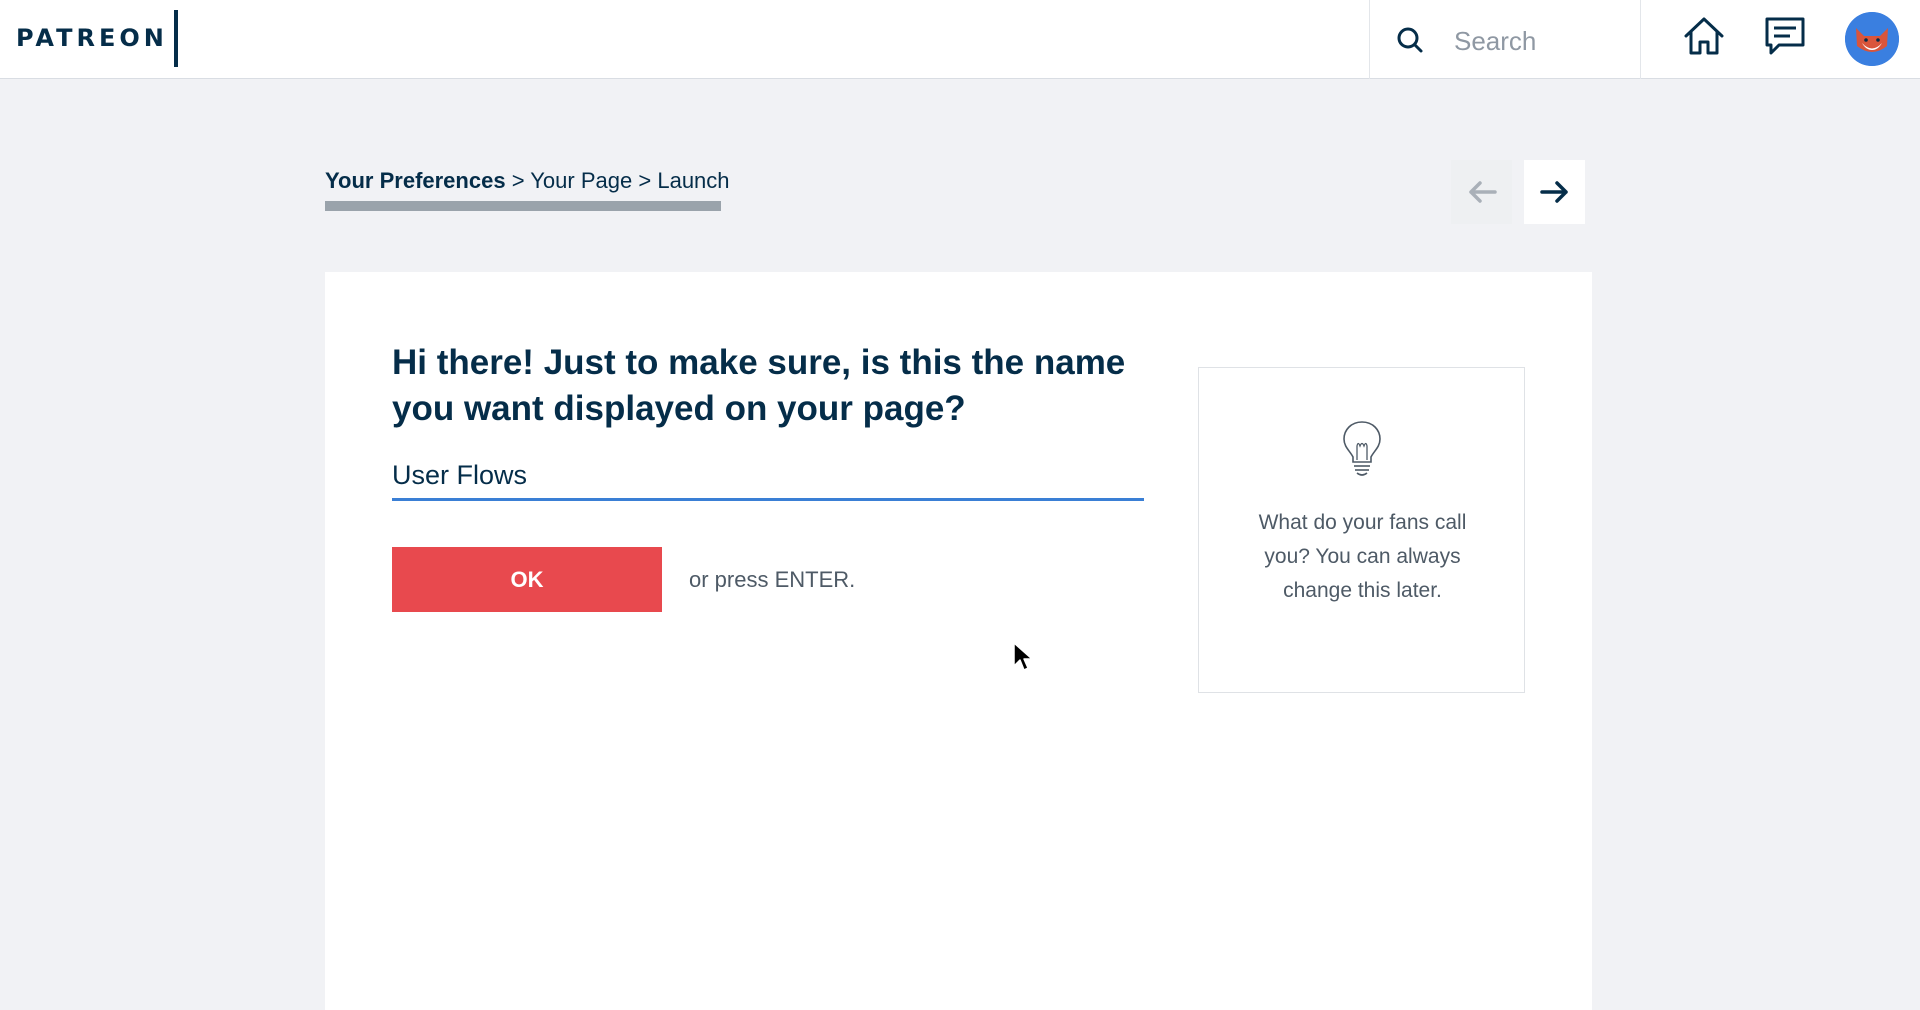  What do you see at coordinates (1785, 36) in the screenshot?
I see `messages-icon` at bounding box center [1785, 36].